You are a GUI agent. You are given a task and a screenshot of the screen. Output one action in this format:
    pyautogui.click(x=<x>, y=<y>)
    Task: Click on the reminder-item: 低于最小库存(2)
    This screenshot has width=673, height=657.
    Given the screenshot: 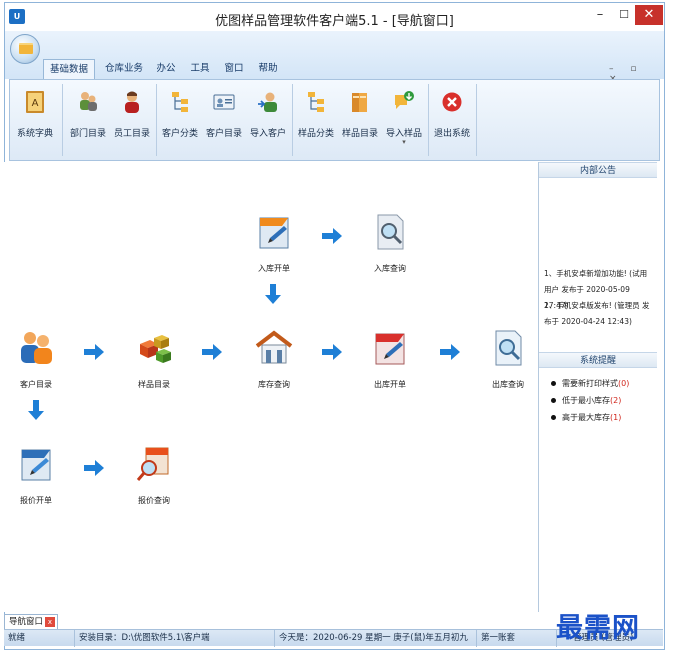 What is the action you would take?
    pyautogui.click(x=586, y=400)
    